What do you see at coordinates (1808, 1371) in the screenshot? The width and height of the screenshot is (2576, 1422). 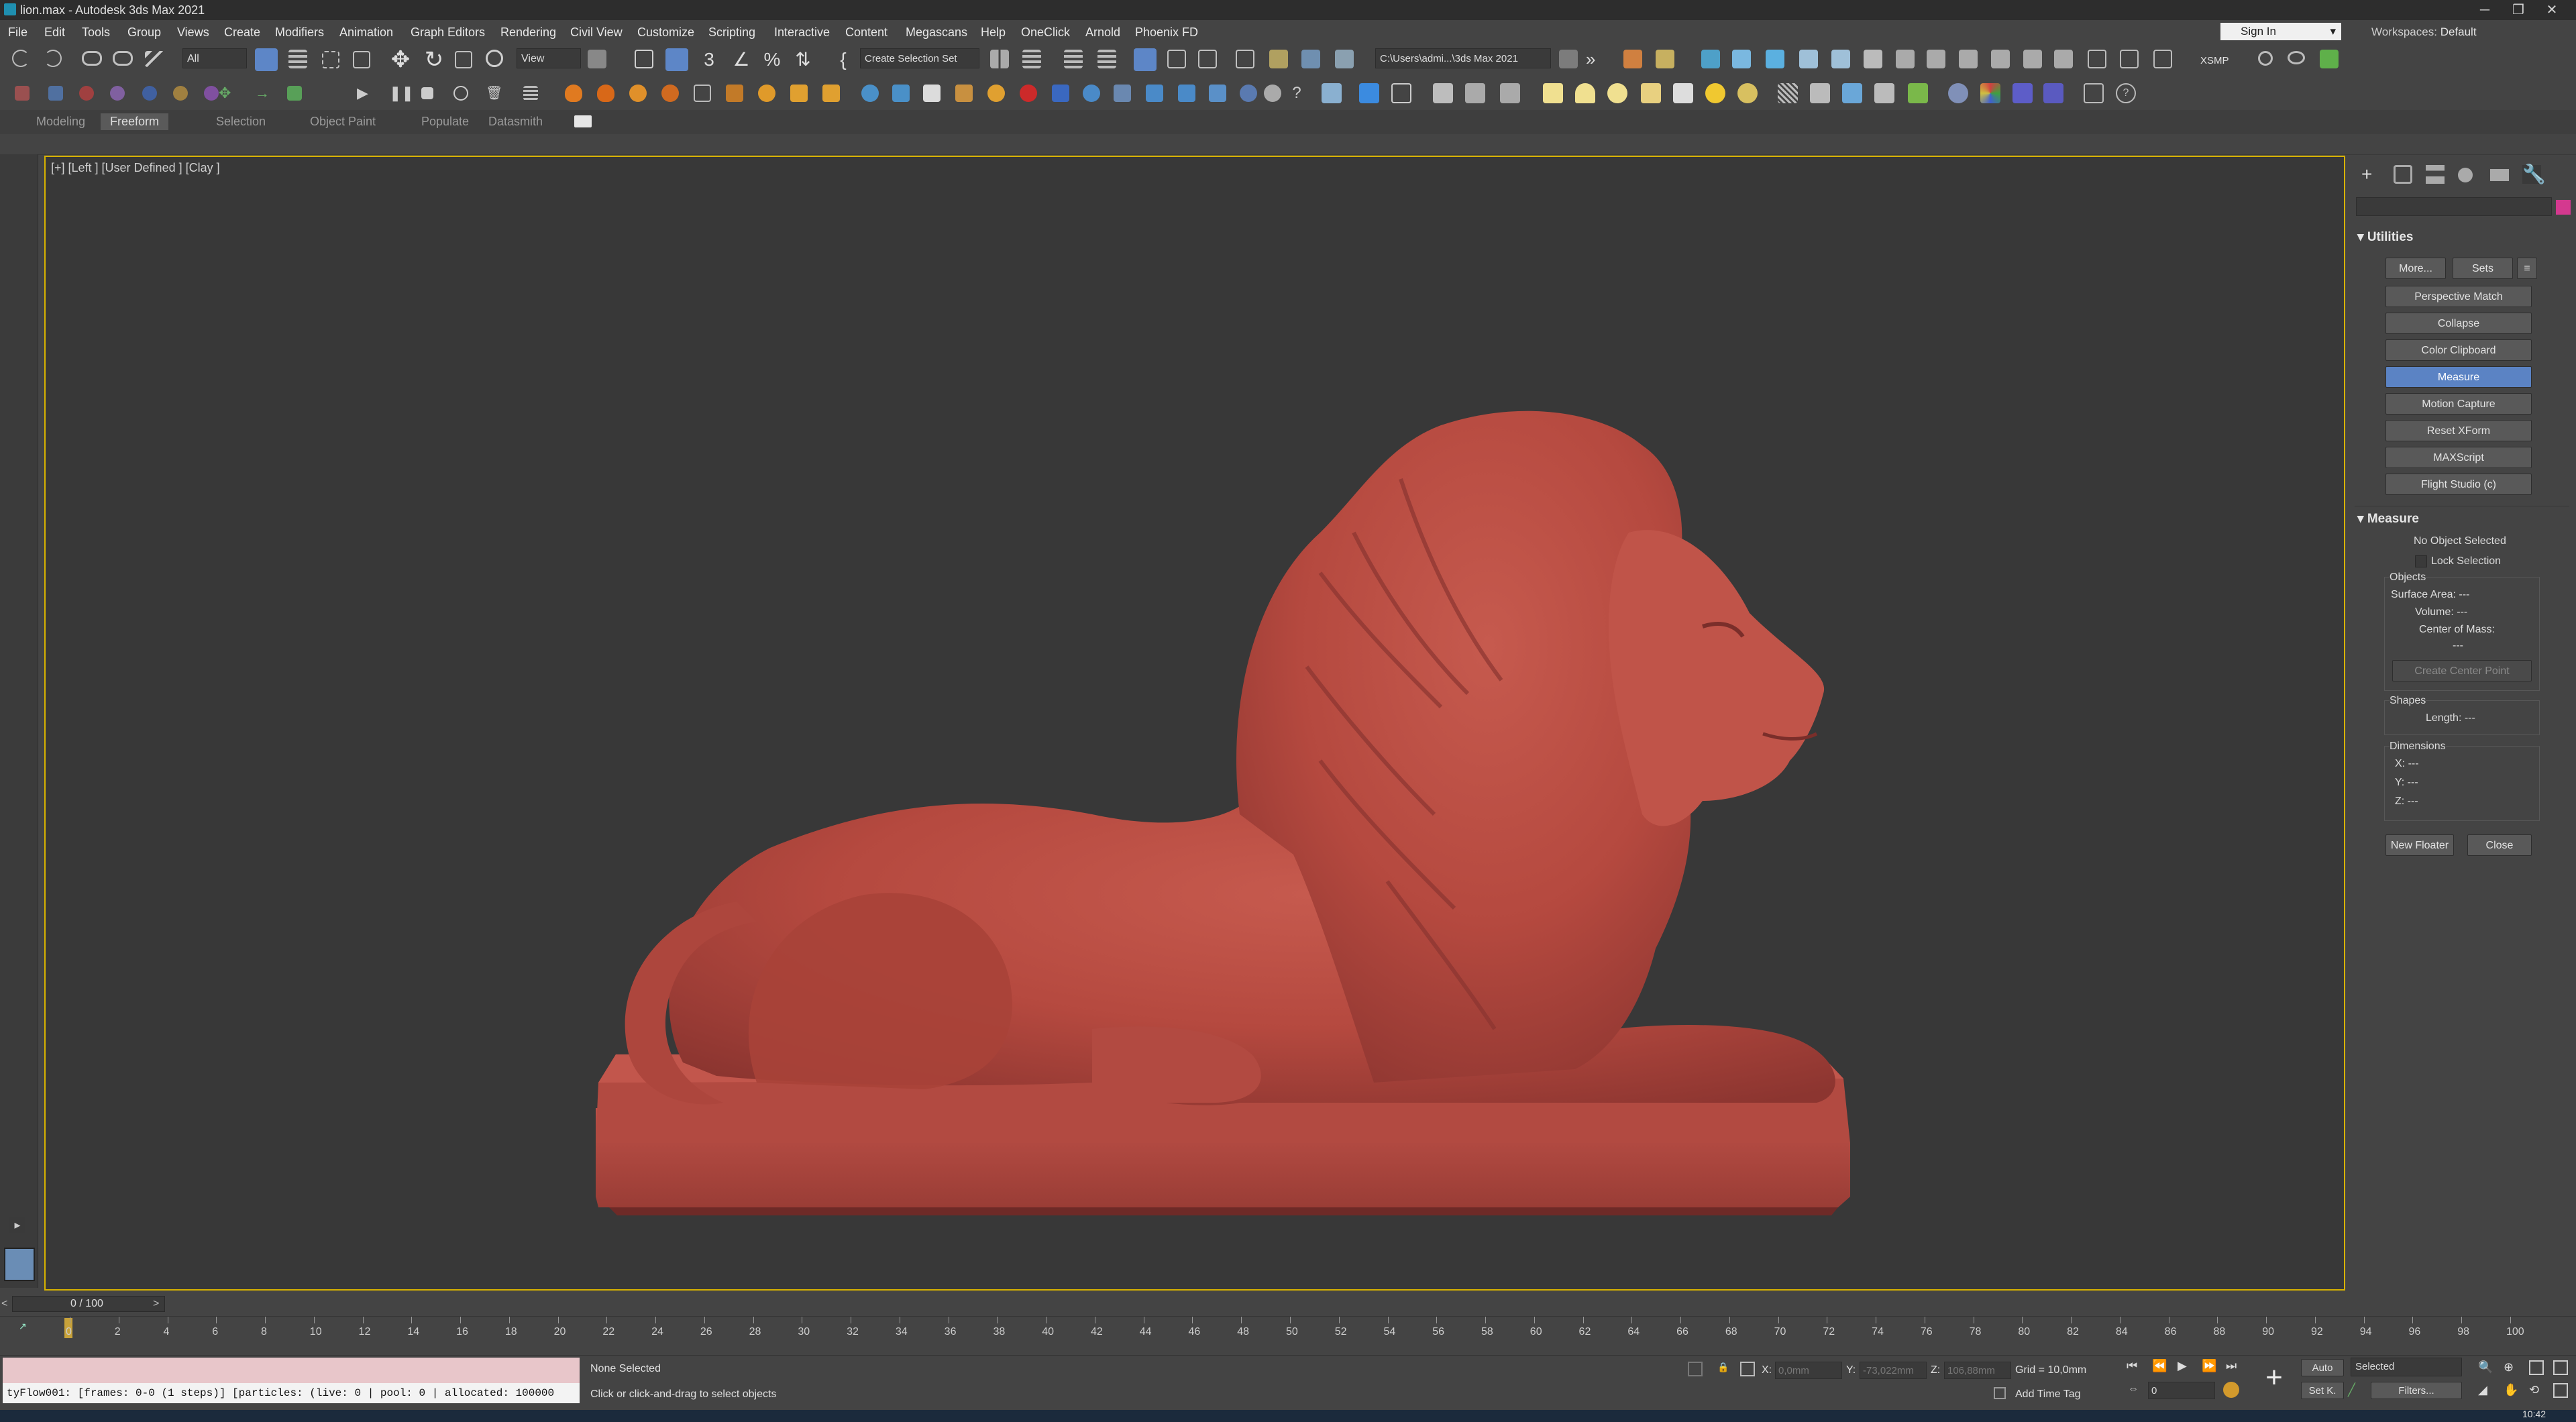 I see `x-coord-field: 0,0mm` at bounding box center [1808, 1371].